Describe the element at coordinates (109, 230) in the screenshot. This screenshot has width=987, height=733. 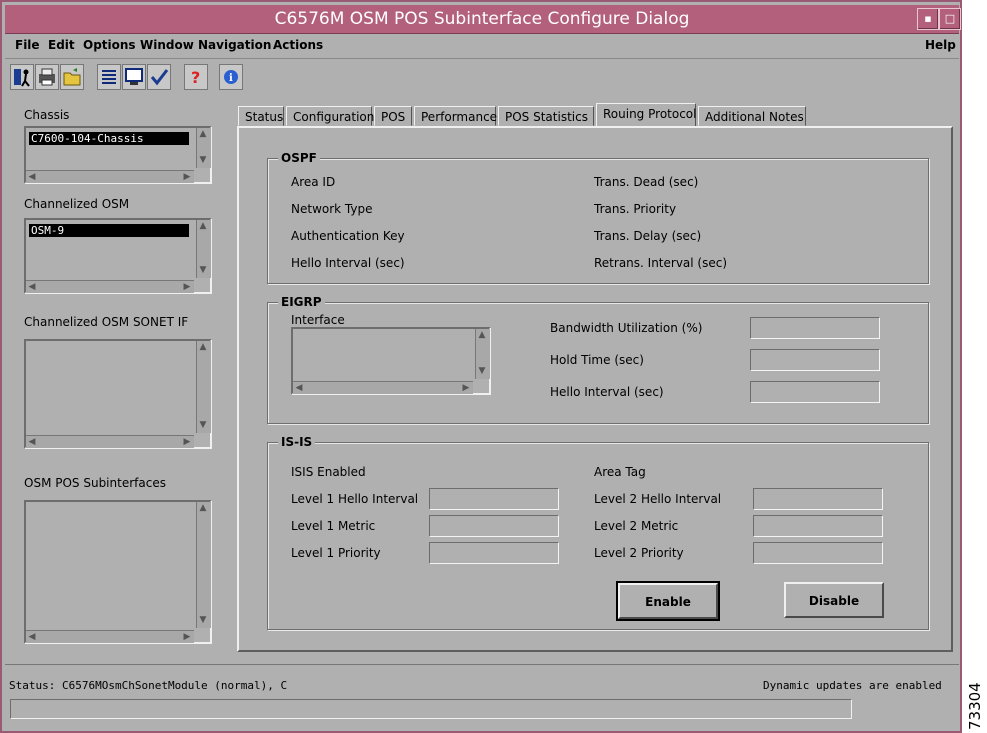
I see `osm-selected-item: OSM-9` at that location.